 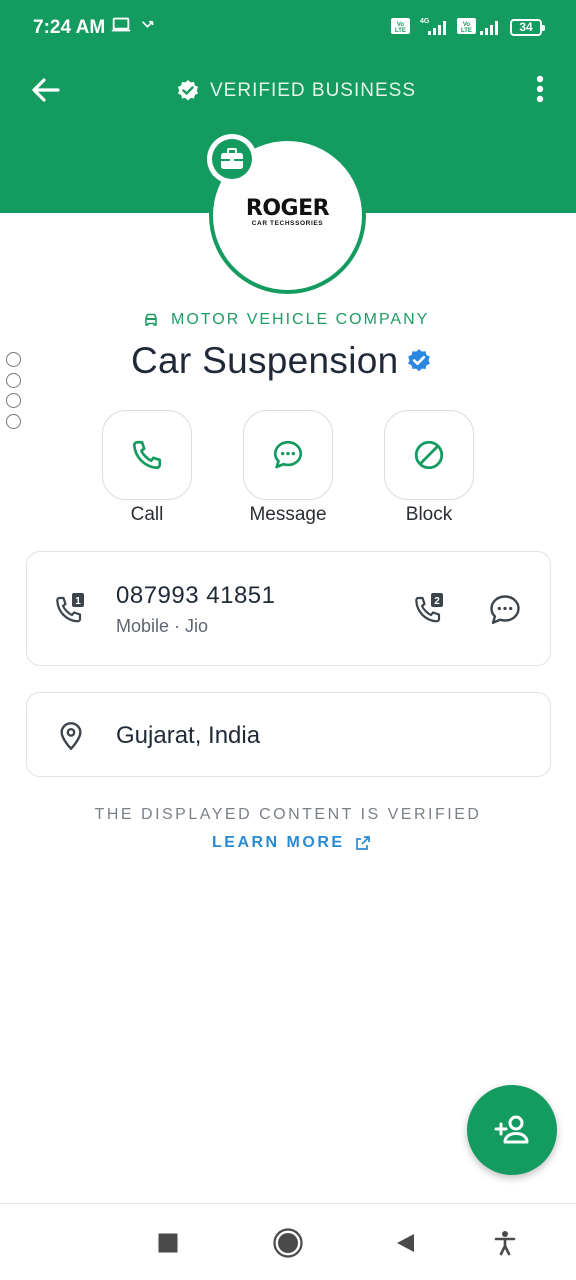 I want to click on sim2-call-icon: 2, so click(x=430, y=612).